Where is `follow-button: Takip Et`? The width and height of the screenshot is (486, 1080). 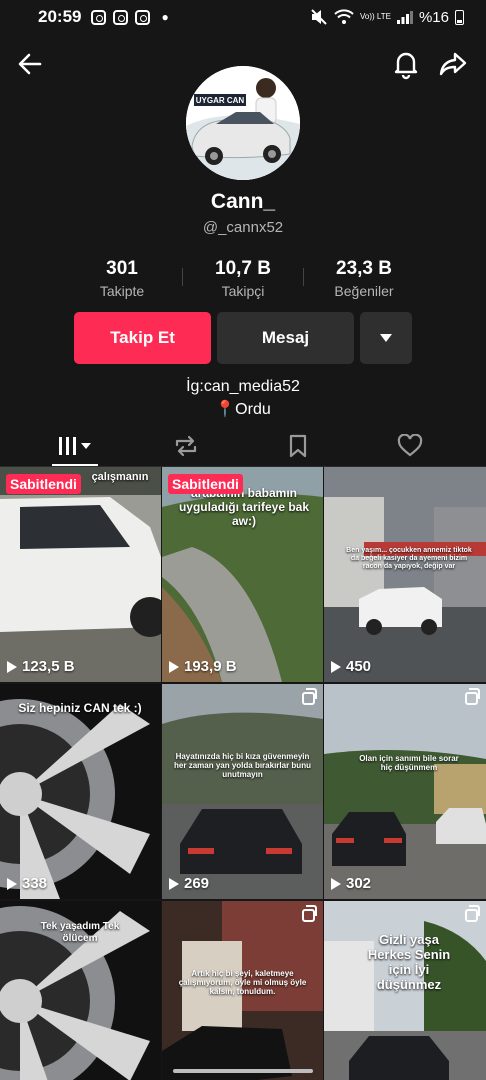
follow-button: Takip Et is located at coordinates (142, 338).